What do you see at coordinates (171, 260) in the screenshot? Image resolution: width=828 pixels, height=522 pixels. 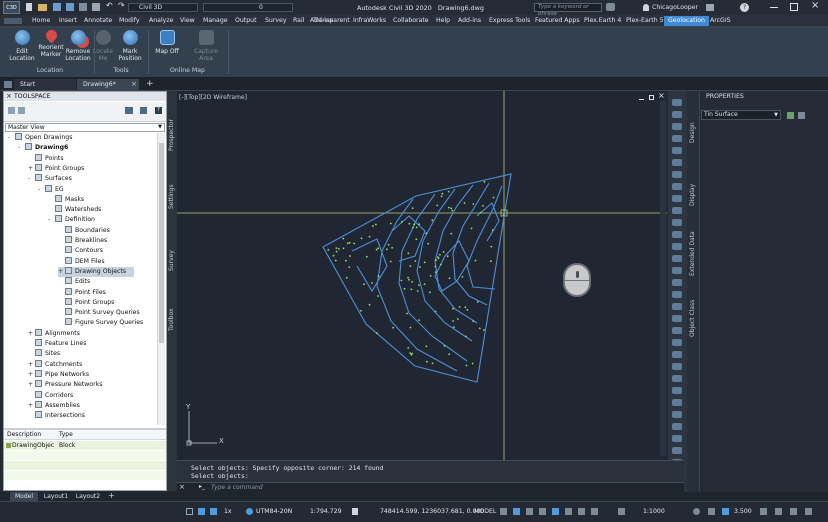 I see `side-tab-survey: Survey` at bounding box center [171, 260].